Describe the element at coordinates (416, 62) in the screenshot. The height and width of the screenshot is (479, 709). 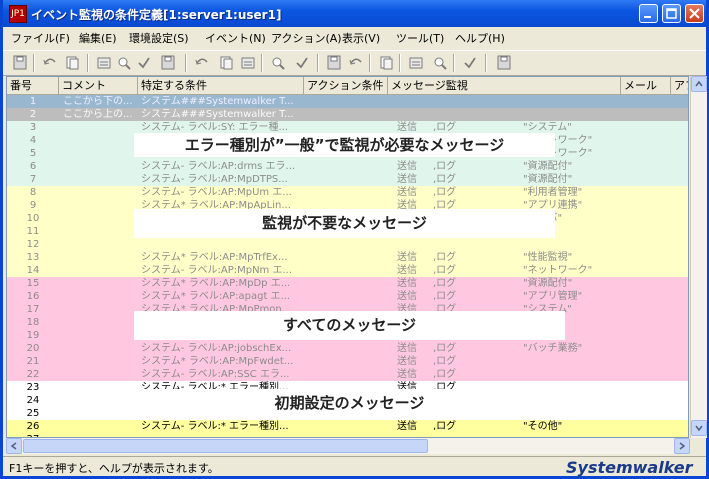
I see `export-button` at that location.